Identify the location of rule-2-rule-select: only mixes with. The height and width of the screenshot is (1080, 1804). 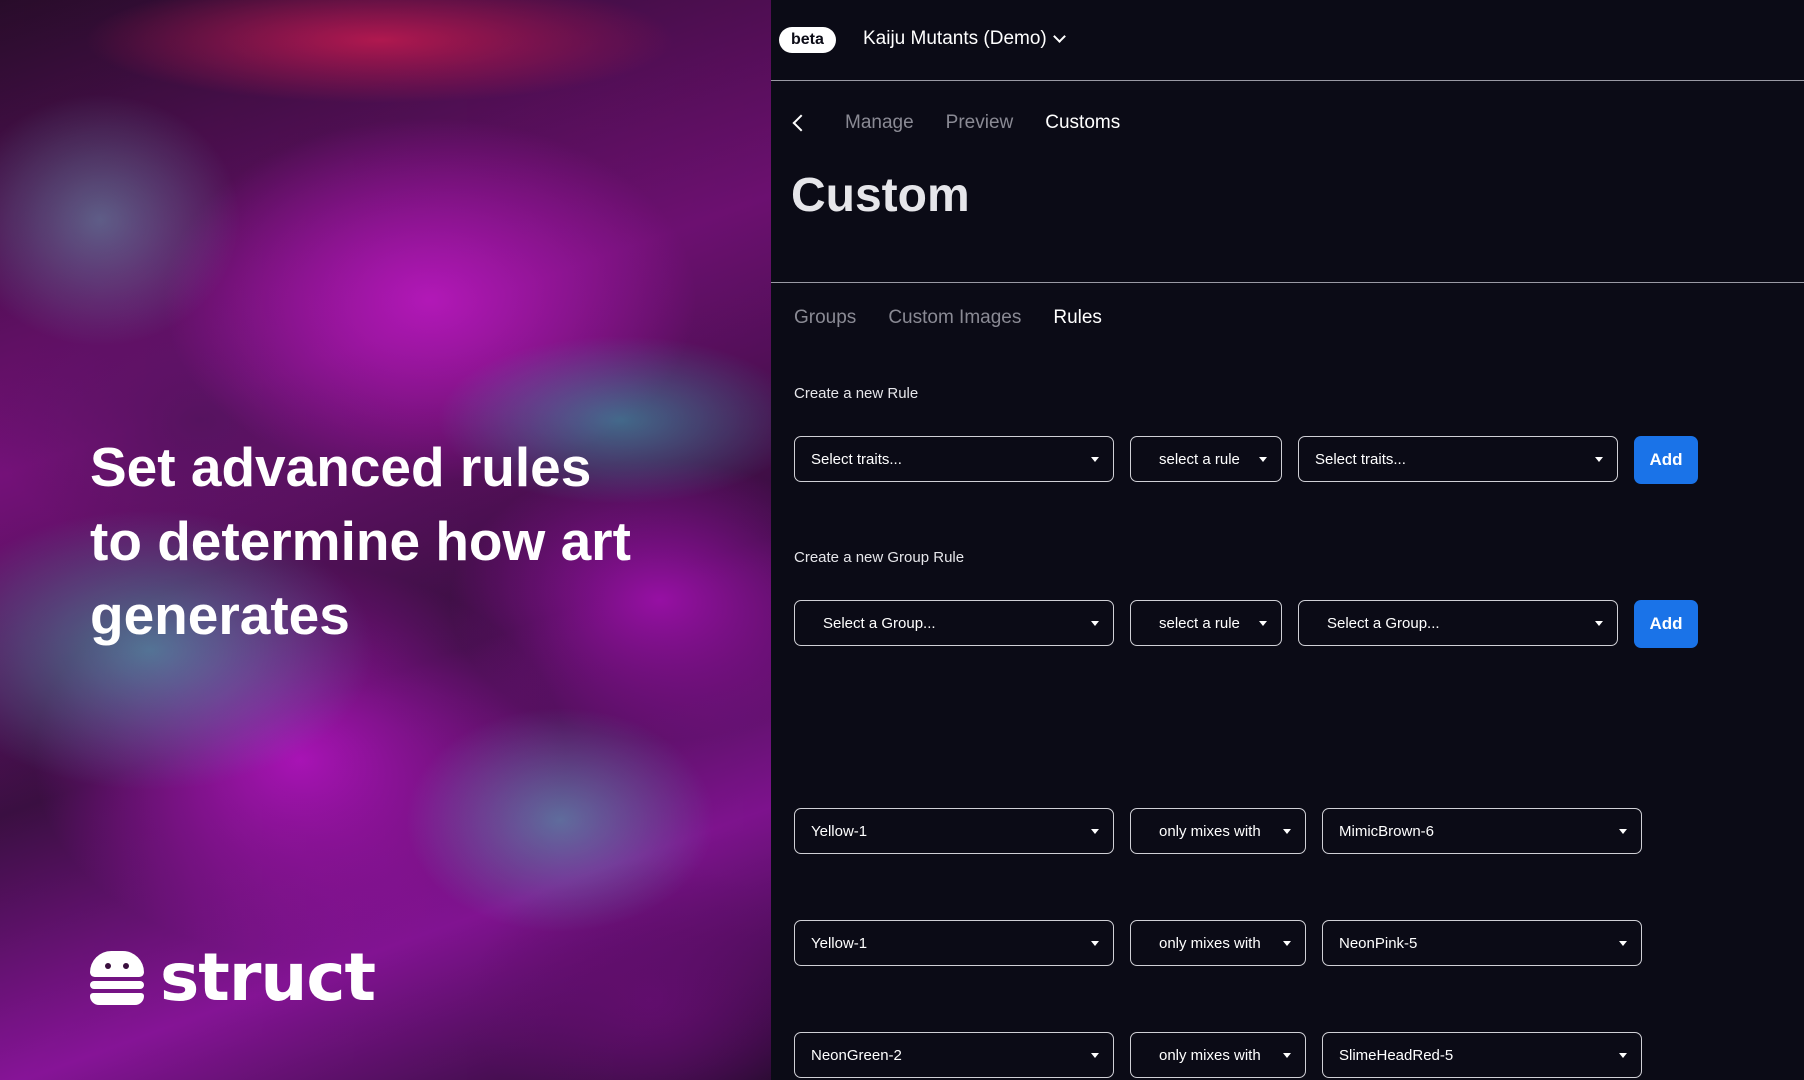
(1218, 1055).